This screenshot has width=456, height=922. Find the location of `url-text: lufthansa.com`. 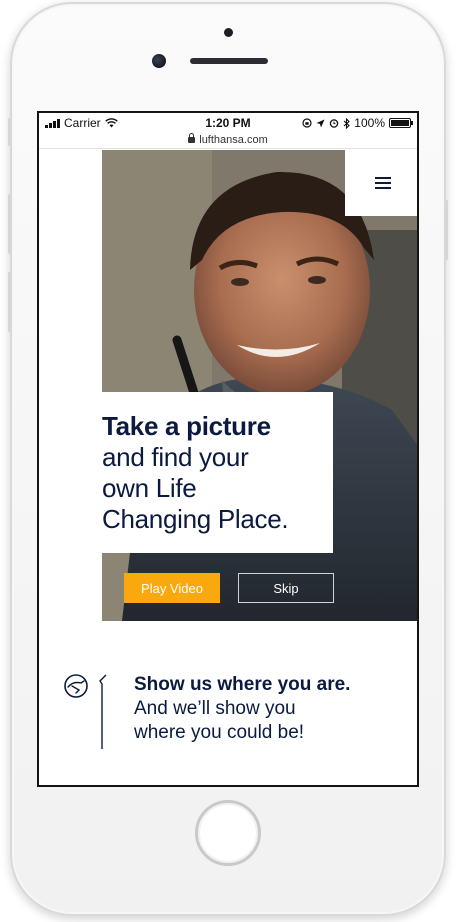

url-text: lufthansa.com is located at coordinates (233, 140).